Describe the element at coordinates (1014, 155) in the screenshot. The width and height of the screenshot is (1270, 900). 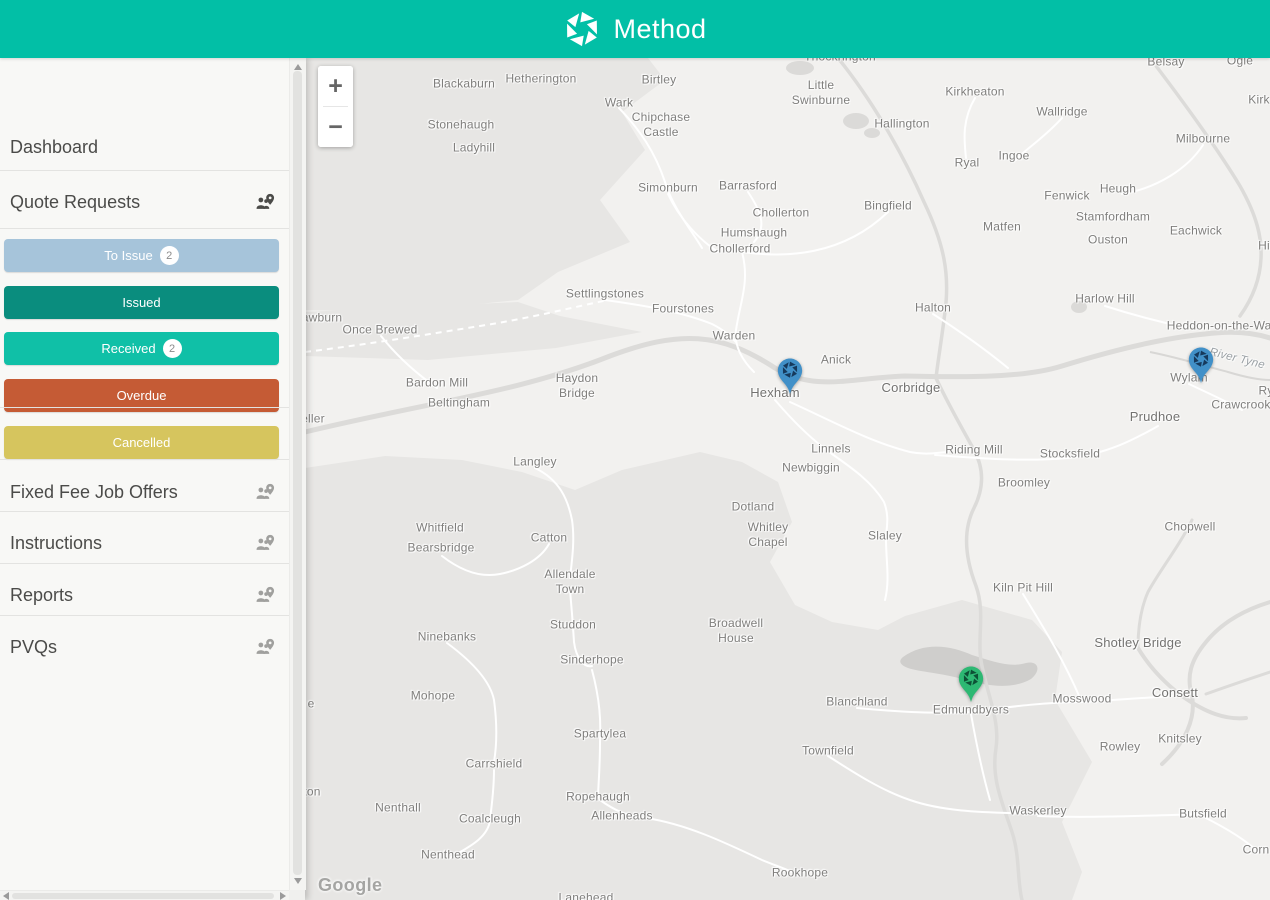
I see `map-place-label: Ingoe` at that location.